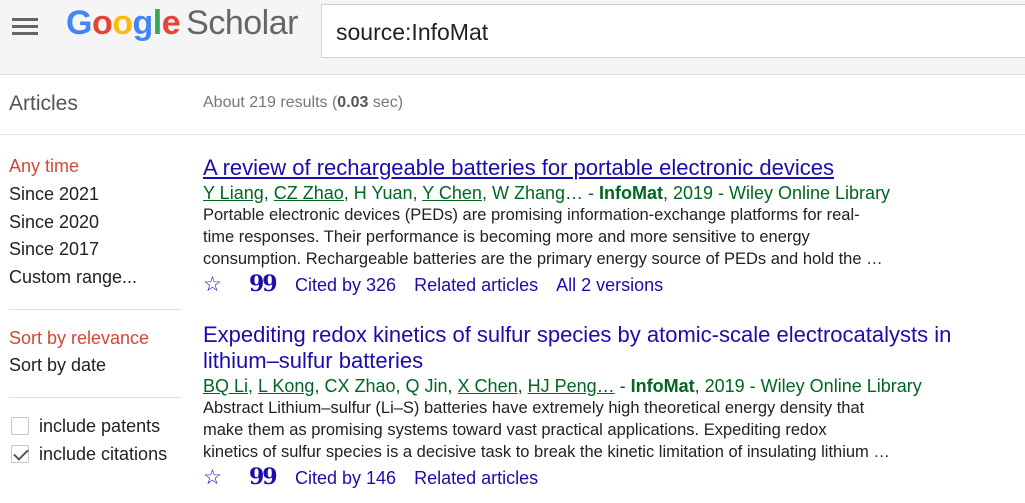  Describe the element at coordinates (614, 477) in the screenshot. I see `result-actions: ☆ 99 Cited by 146 Related articles` at that location.